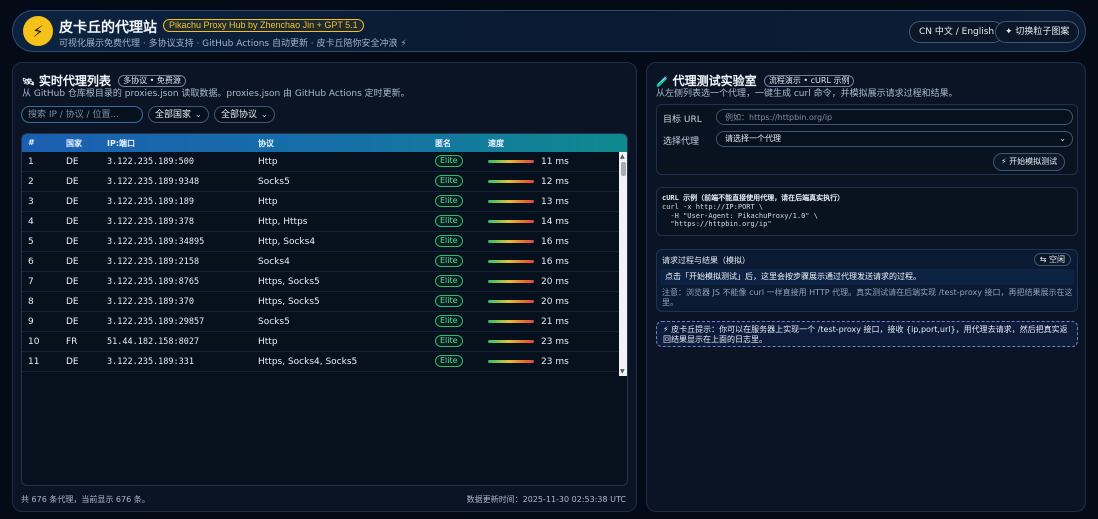 The height and width of the screenshot is (519, 1098). I want to click on url-label: 目标 URL, so click(682, 120).